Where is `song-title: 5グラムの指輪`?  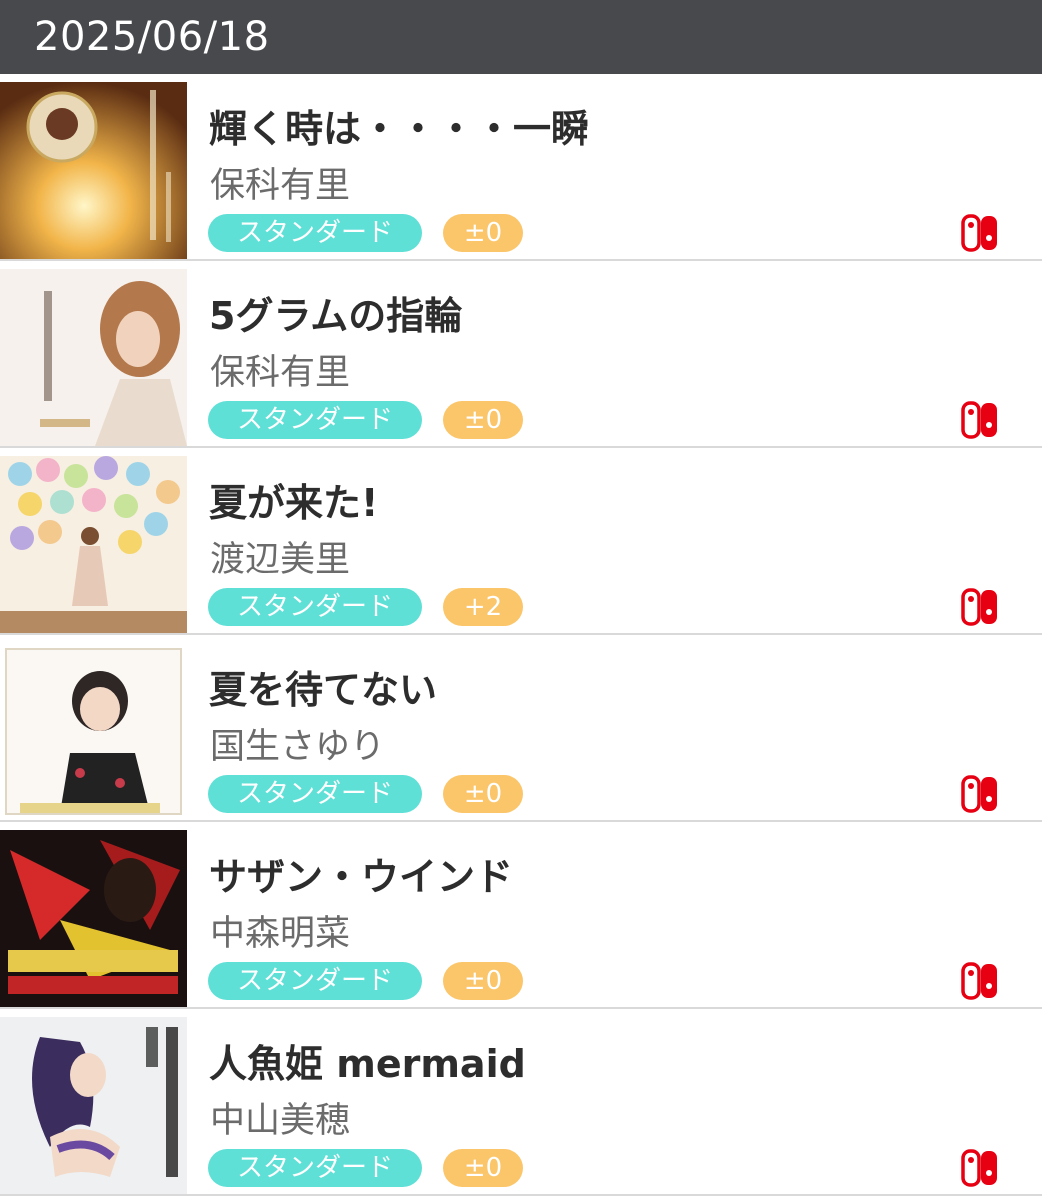 song-title: 5グラムの指輪 is located at coordinates (336, 316).